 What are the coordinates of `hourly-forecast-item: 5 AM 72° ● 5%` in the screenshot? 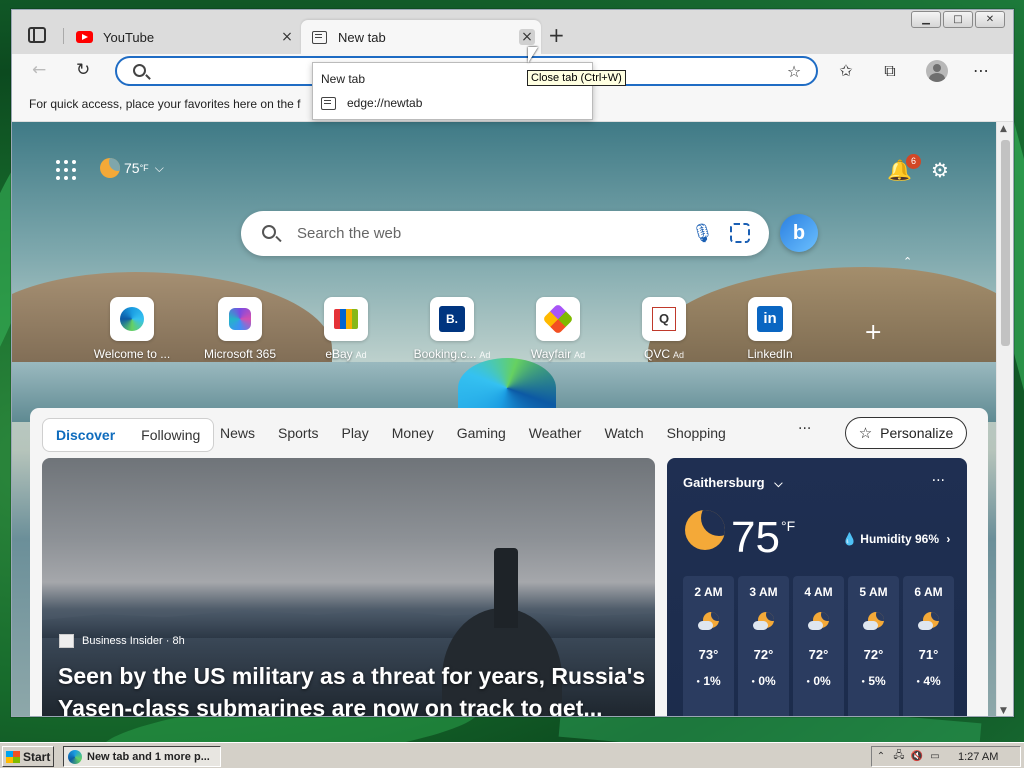 It's located at (873, 646).